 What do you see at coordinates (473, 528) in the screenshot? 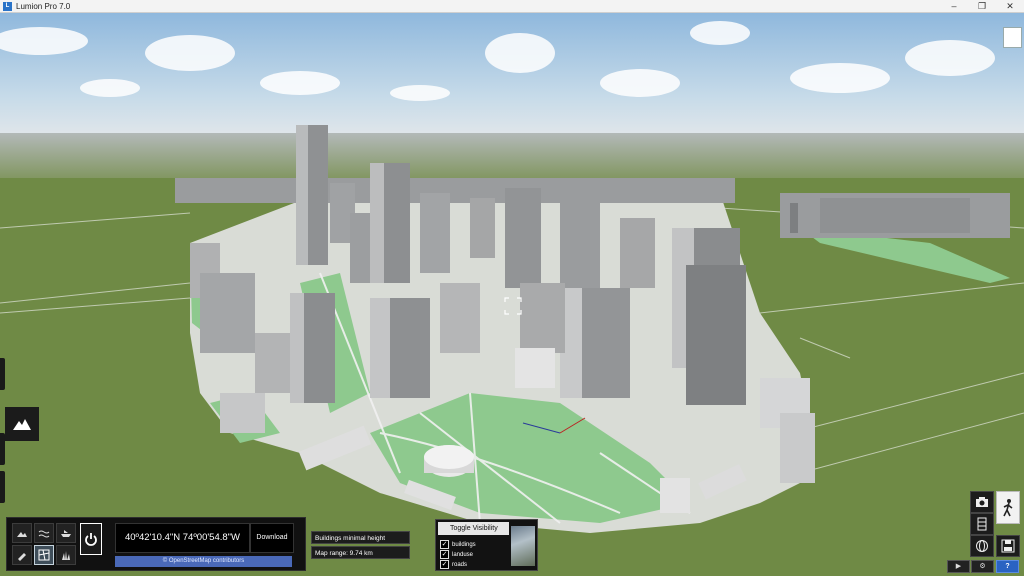
I see `toggle-visibility-title: Toggle Visibility` at bounding box center [473, 528].